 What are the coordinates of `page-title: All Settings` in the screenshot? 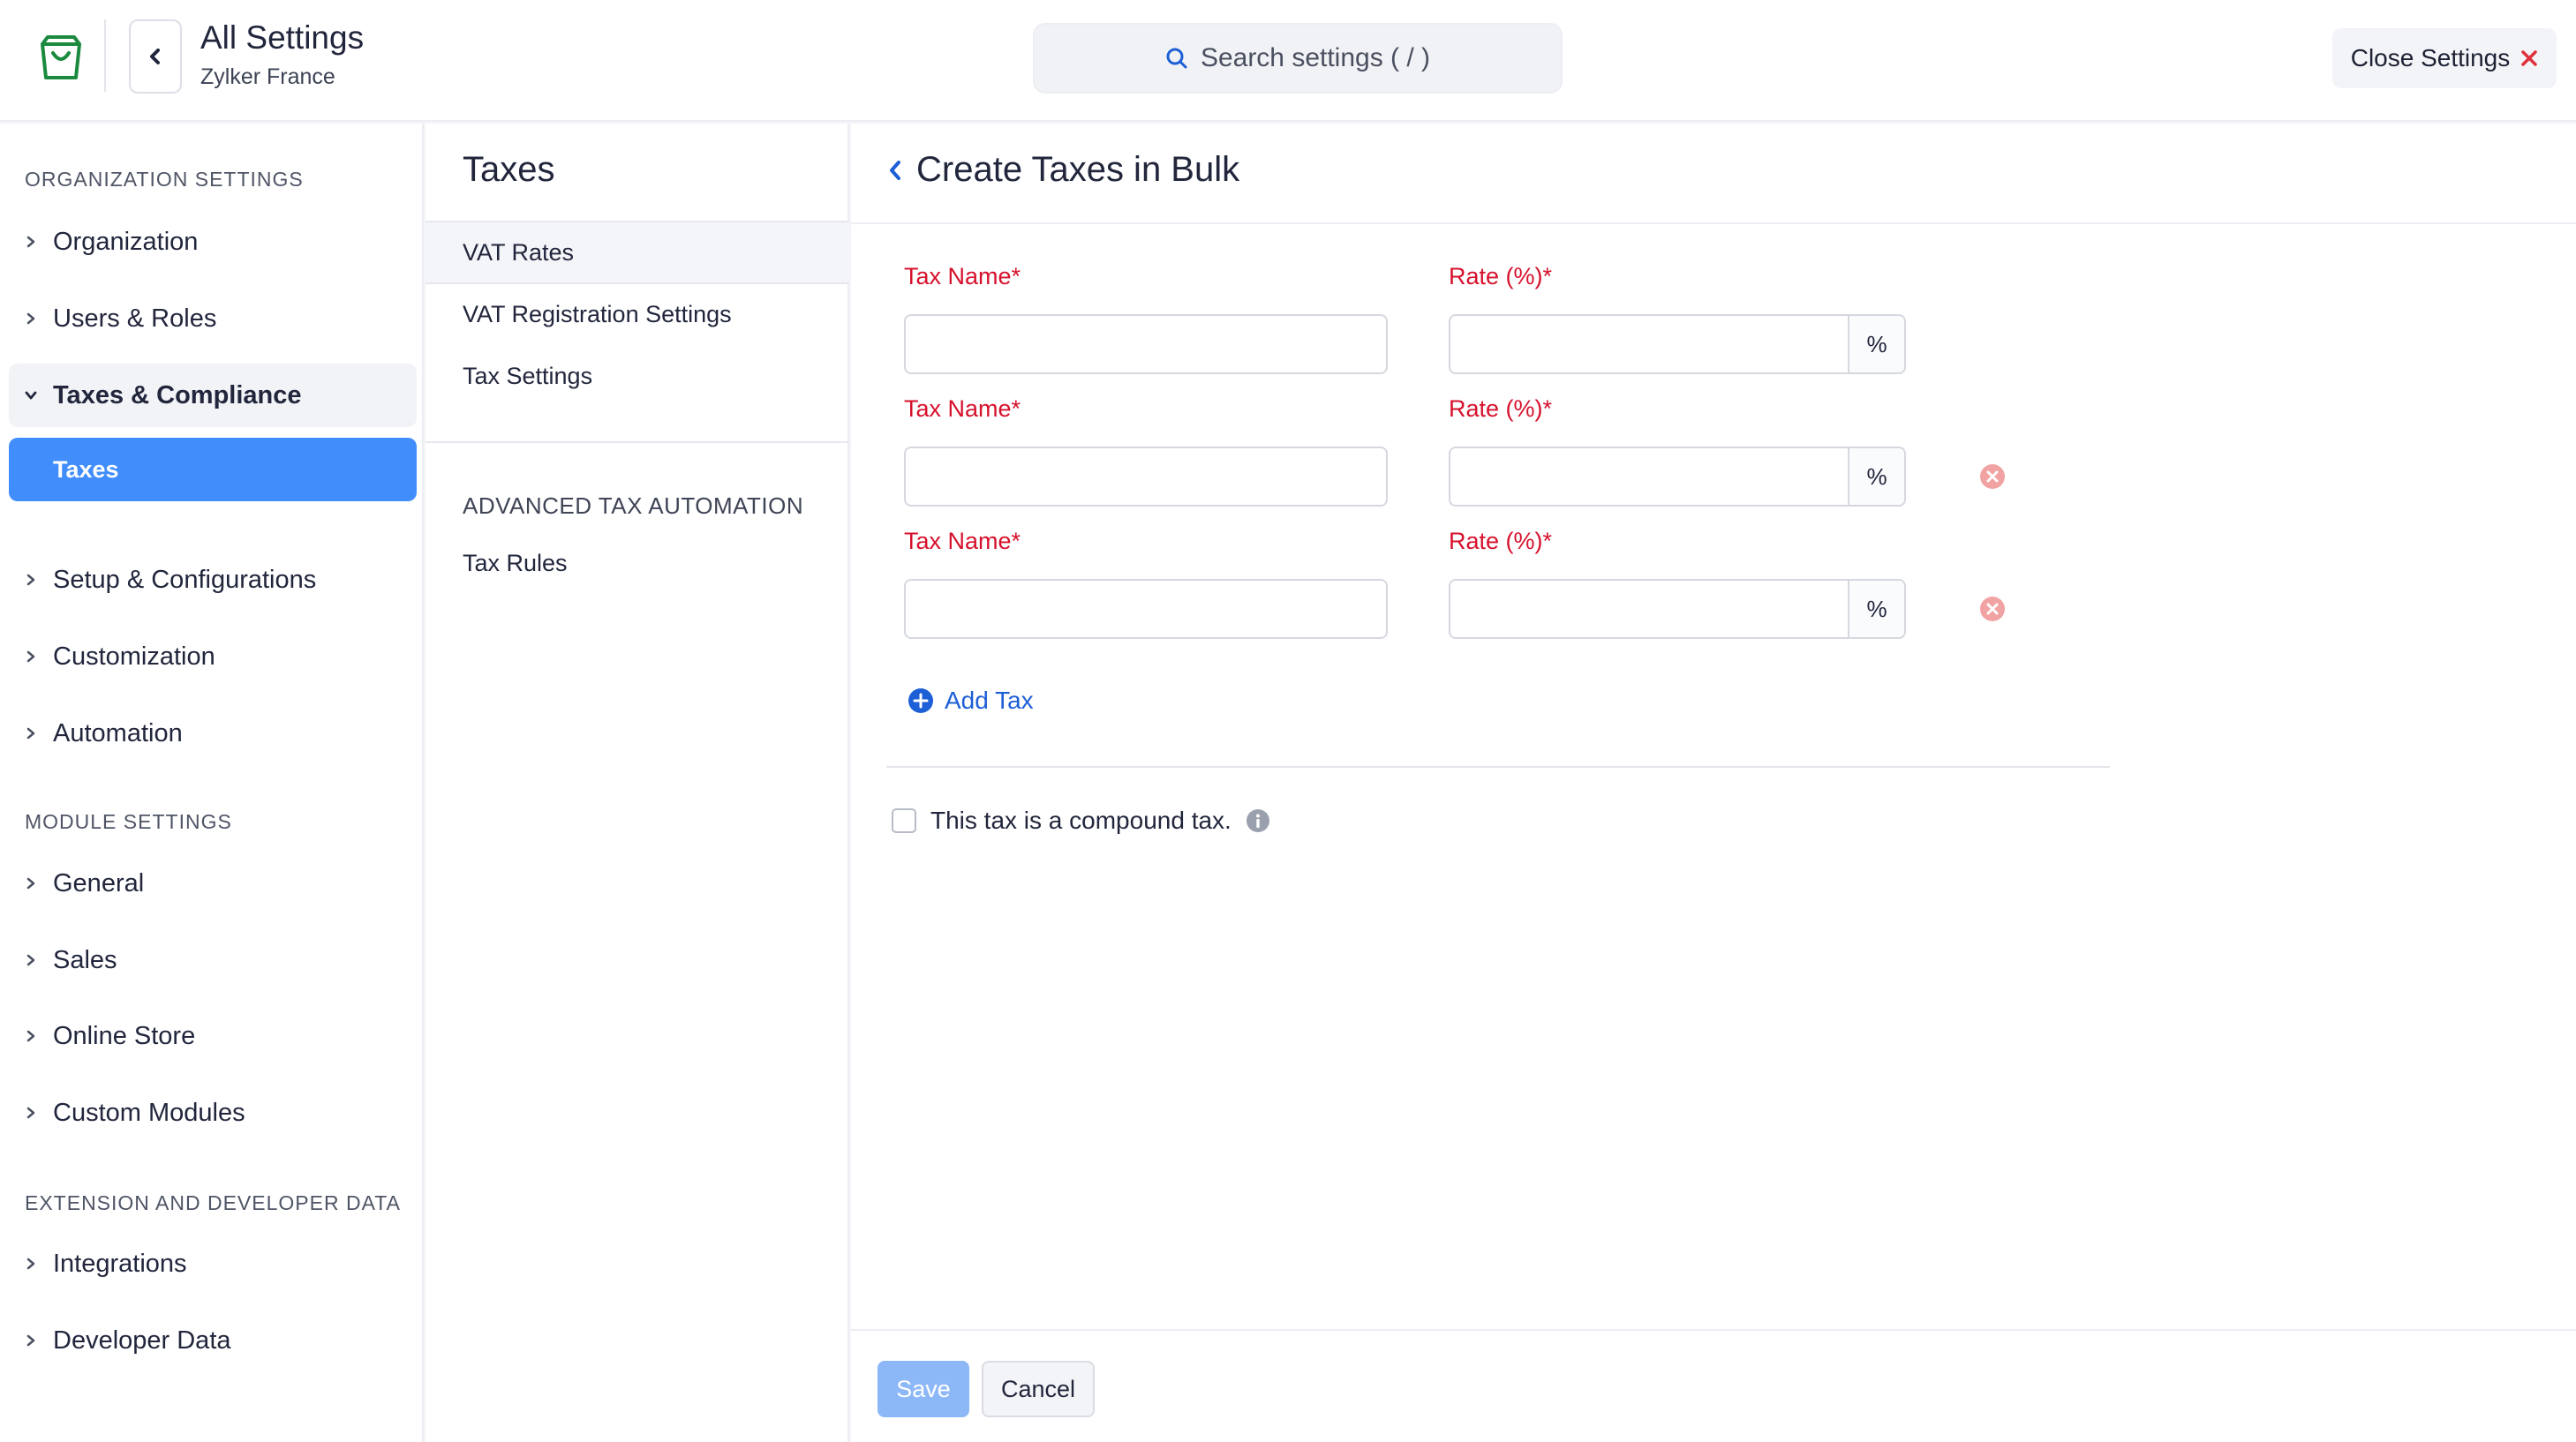 It's located at (282, 37).